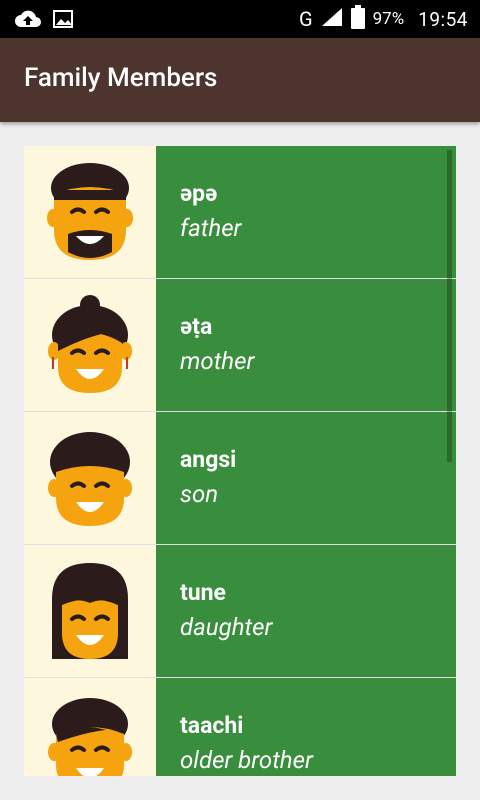 The image size is (480, 800). Describe the element at coordinates (217, 361) in the screenshot. I see `translation-label: mother` at that location.